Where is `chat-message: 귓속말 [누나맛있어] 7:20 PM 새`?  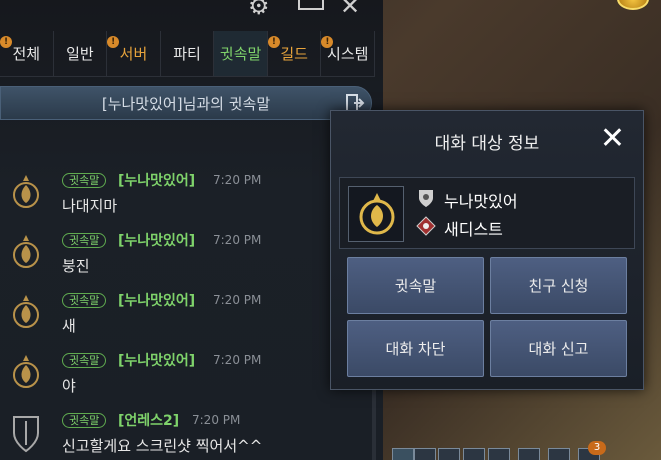
chat-message: 귓속말 [누나맛있어] 7:20 PM 새 is located at coordinates (187, 322).